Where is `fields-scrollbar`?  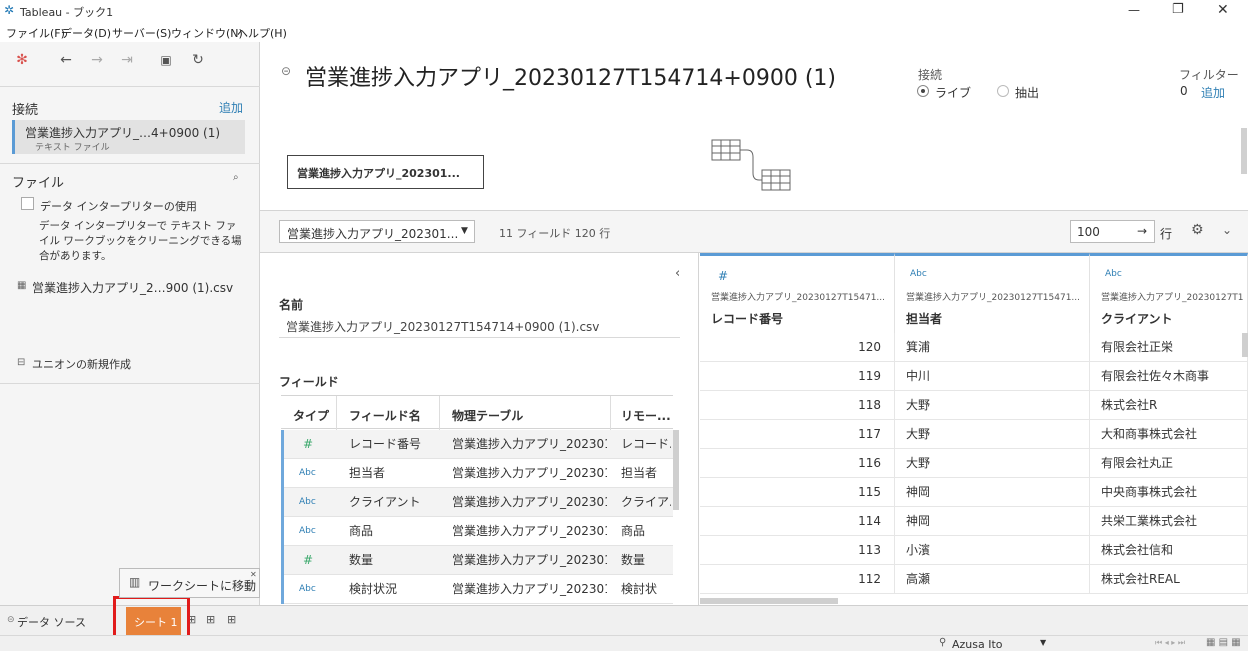
fields-scrollbar is located at coordinates (676, 470).